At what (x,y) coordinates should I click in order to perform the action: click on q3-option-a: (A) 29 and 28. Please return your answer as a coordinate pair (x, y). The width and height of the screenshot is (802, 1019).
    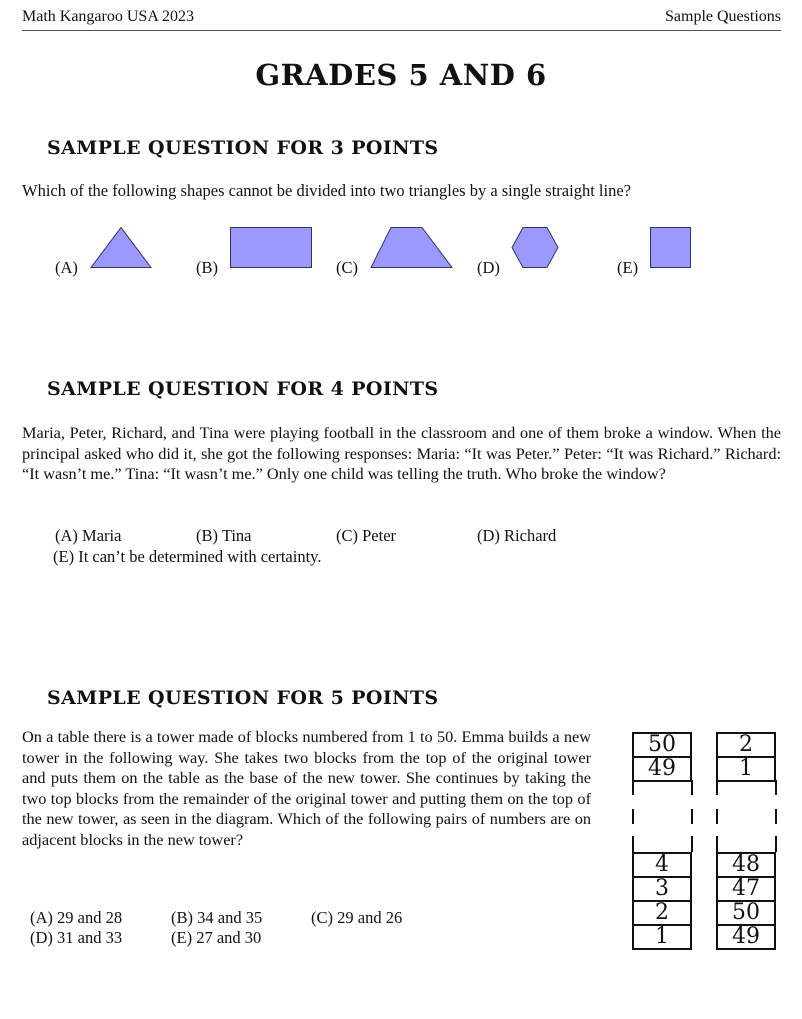
    Looking at the image, I should click on (76, 917).